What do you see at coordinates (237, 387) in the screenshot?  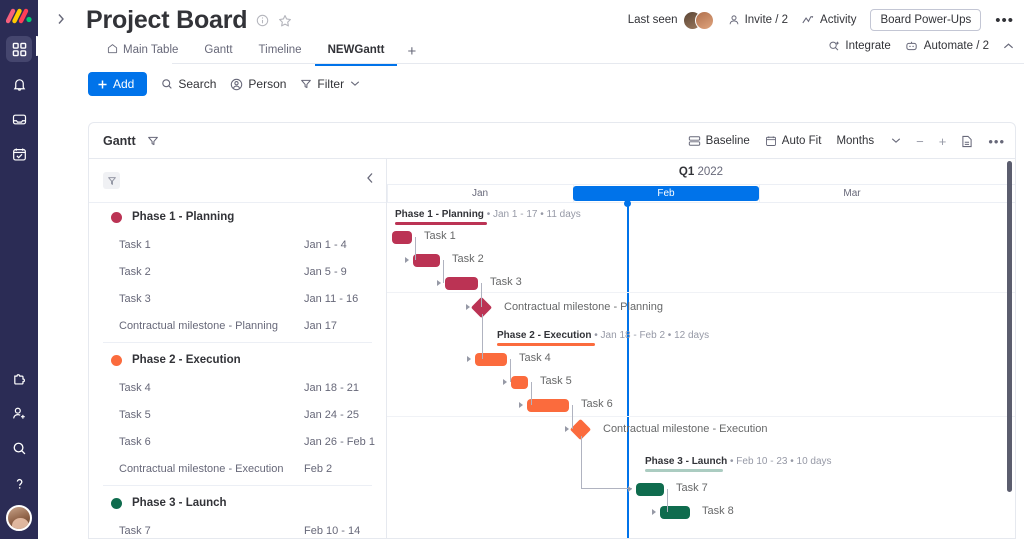 I see `task-row: Task 4 Jan 18 - 21` at bounding box center [237, 387].